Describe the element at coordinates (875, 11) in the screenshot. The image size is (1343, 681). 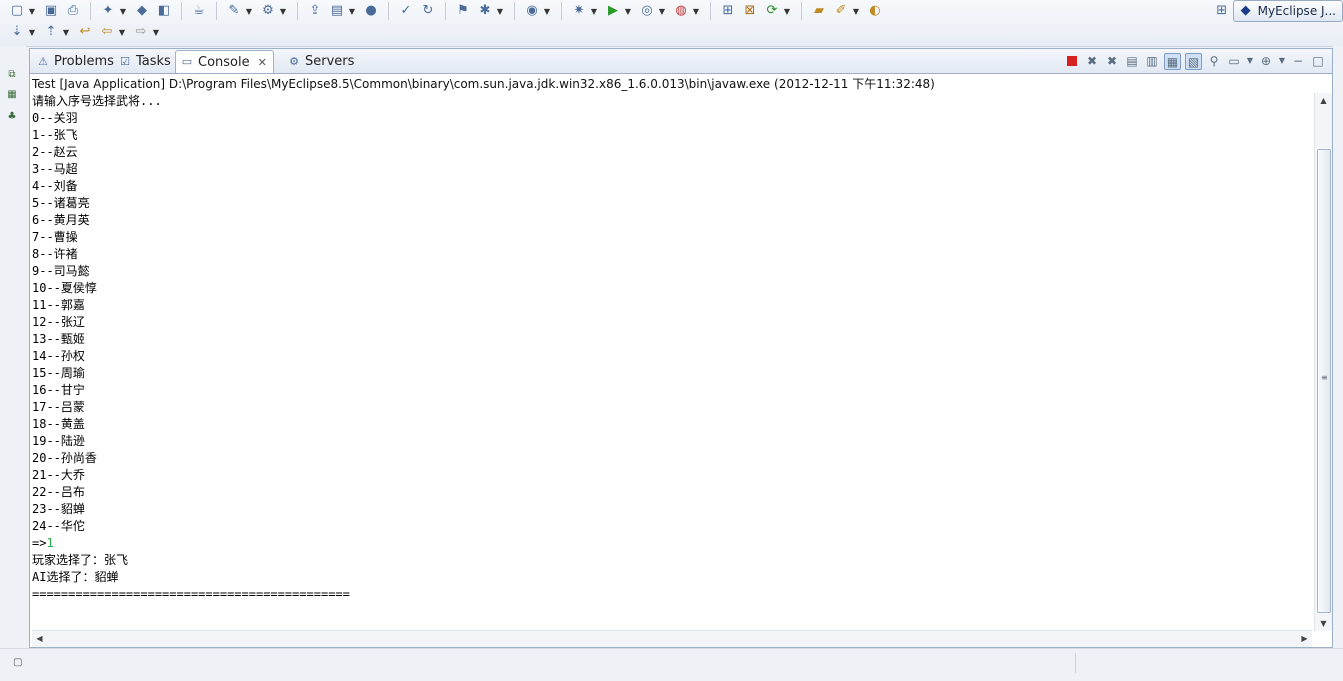
I see `ant-icon: ◐` at that location.